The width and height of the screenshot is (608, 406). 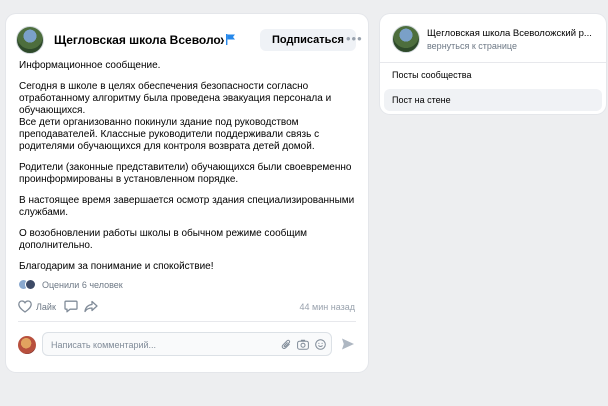 What do you see at coordinates (327, 307) in the screenshot?
I see `post-time: 44 мин назад` at bounding box center [327, 307].